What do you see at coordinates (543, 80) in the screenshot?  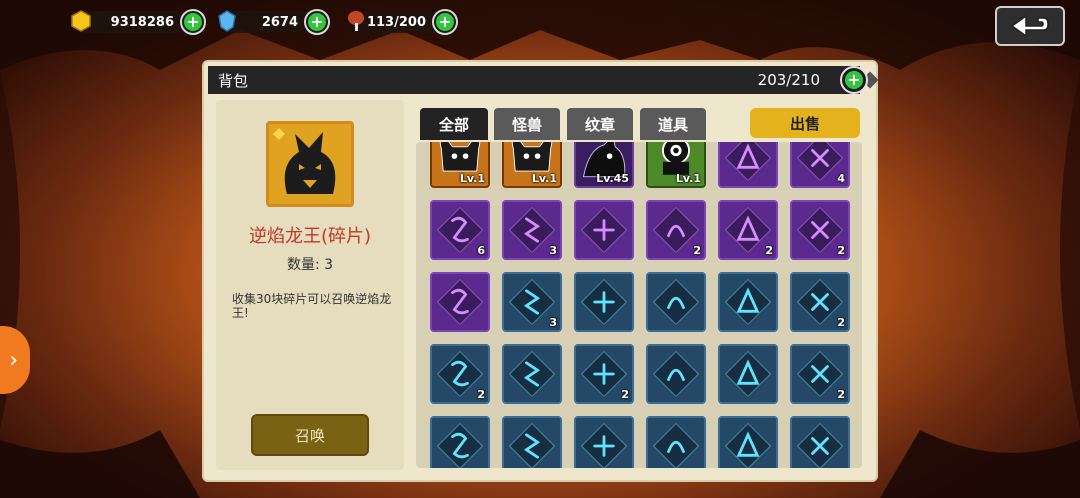 I see `panel-header: 背包 203/210 +` at bounding box center [543, 80].